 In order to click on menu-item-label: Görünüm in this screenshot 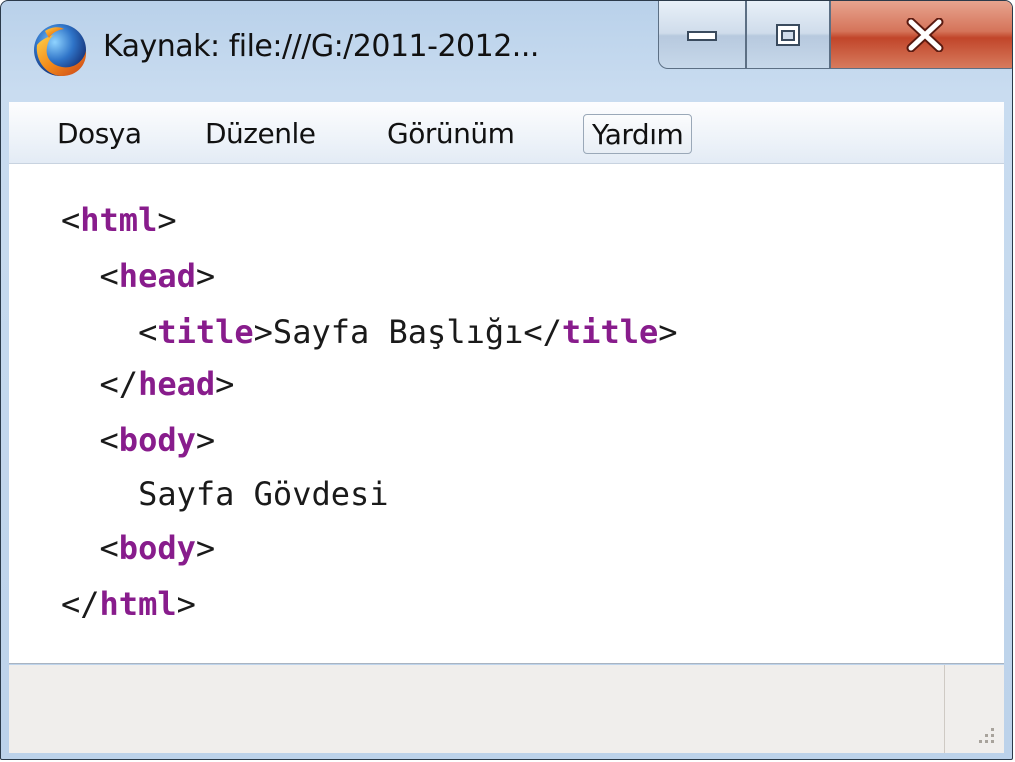, I will do `click(451, 133)`.